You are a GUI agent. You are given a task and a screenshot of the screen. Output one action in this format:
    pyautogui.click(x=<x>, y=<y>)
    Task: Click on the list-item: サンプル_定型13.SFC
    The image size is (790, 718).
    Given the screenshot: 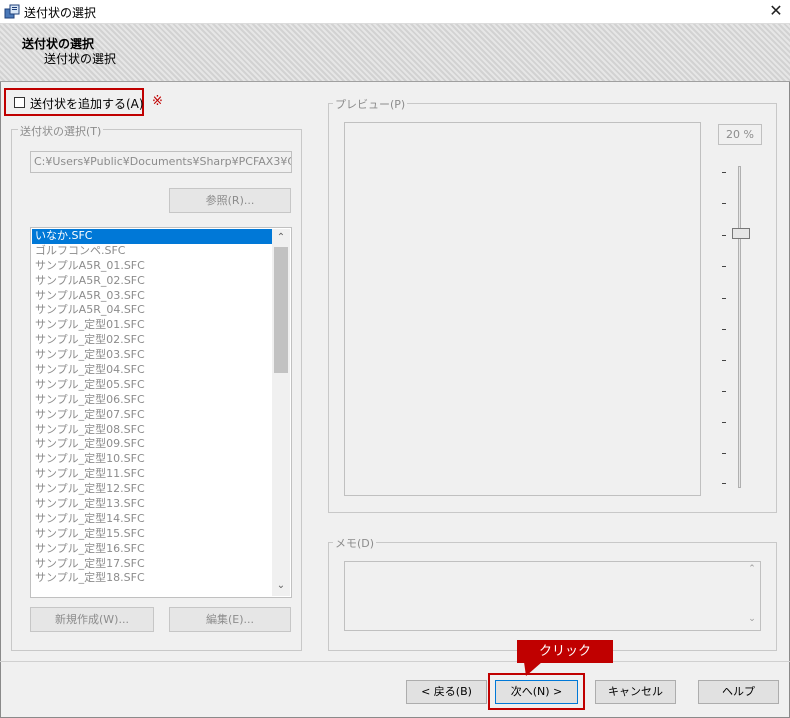 What is the action you would take?
    pyautogui.click(x=152, y=504)
    